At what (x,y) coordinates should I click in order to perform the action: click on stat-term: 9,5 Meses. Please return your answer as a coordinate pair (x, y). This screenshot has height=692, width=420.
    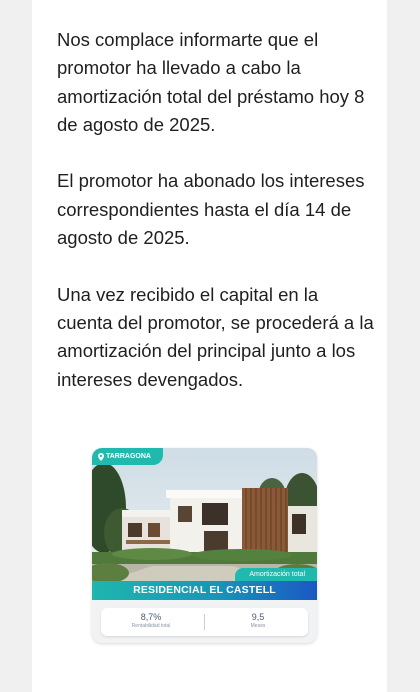
    Looking at the image, I should click on (258, 621).